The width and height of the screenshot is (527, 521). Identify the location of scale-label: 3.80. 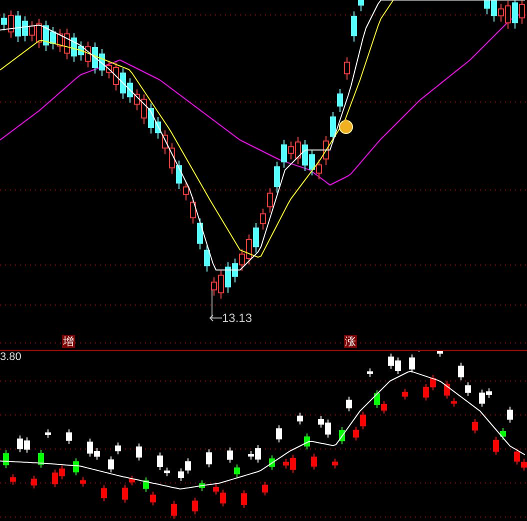
(11, 357).